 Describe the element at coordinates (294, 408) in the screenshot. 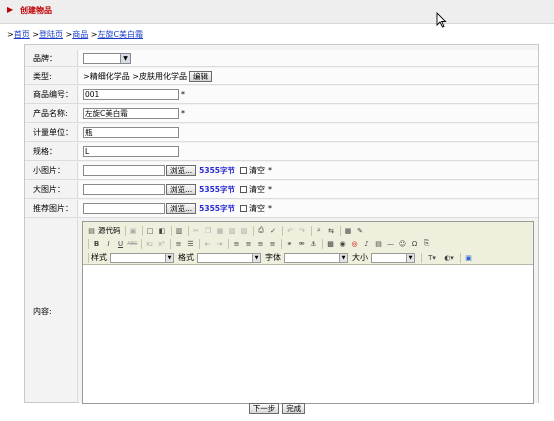

I see `finish-button: 完成` at that location.